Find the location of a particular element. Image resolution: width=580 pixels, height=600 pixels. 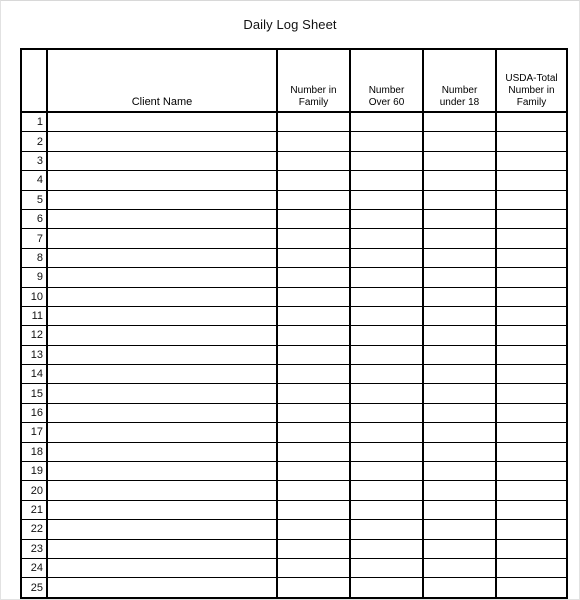

table-row: 9 is located at coordinates (294, 277).